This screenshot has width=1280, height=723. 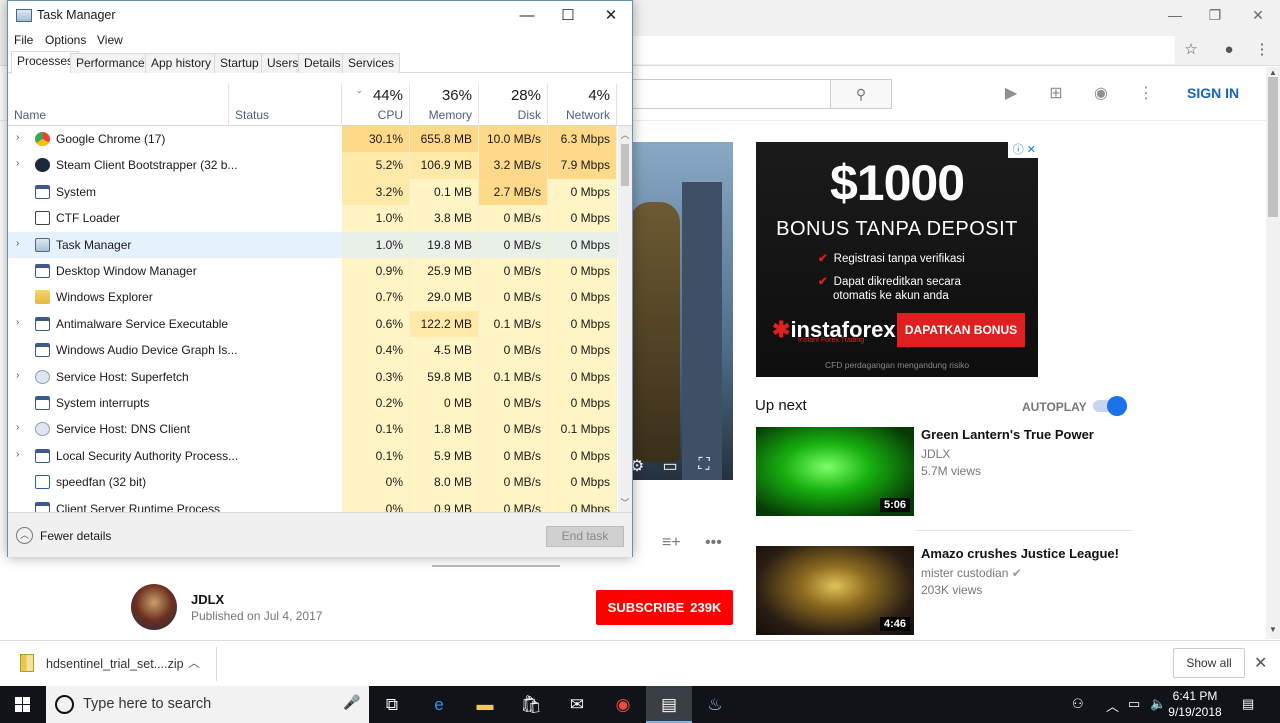 What do you see at coordinates (961, 330) in the screenshot?
I see `ad-cta-button: DAPATKAN BONUS` at bounding box center [961, 330].